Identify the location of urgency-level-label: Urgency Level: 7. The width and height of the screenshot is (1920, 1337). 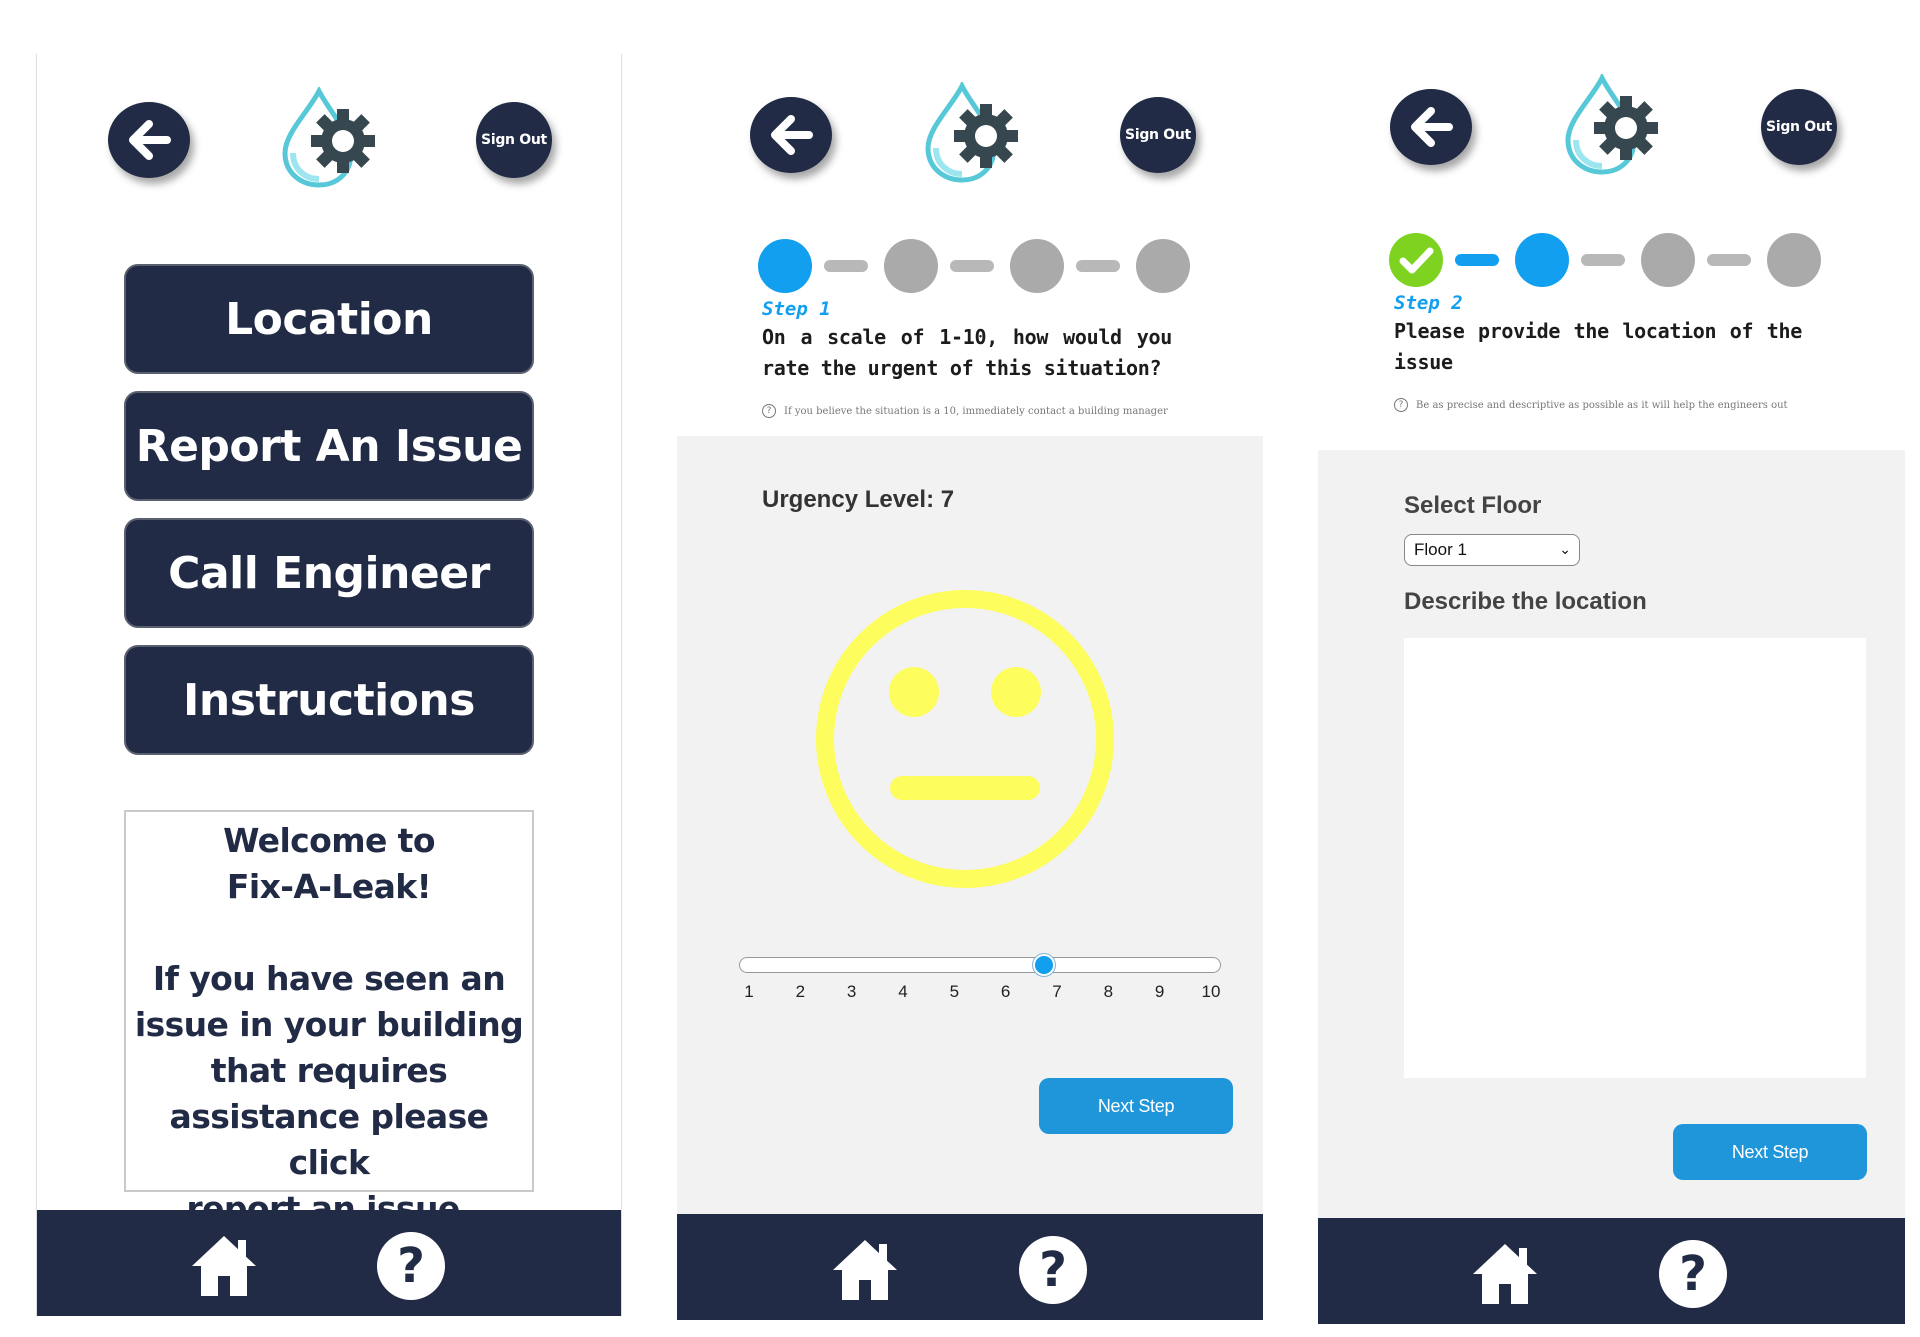
(858, 499).